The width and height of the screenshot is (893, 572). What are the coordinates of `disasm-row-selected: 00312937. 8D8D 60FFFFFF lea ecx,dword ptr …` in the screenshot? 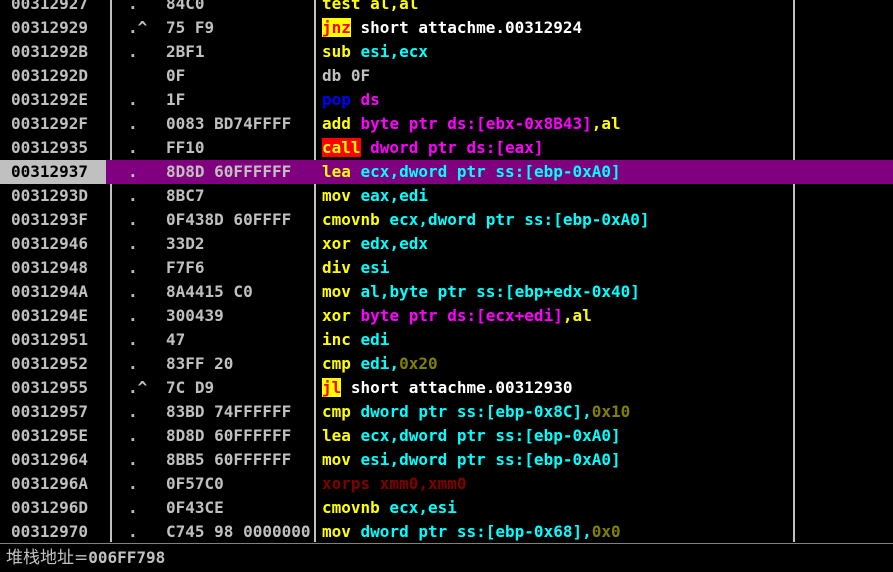 It's located at (446, 172).